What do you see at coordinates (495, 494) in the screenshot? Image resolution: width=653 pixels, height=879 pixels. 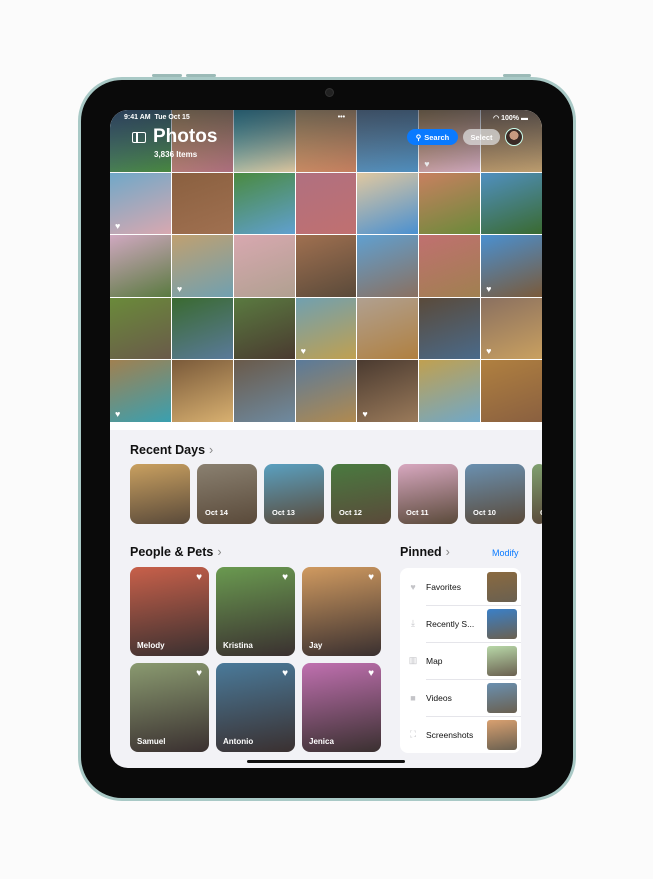 I see `recent-day-card: Oct 10` at bounding box center [495, 494].